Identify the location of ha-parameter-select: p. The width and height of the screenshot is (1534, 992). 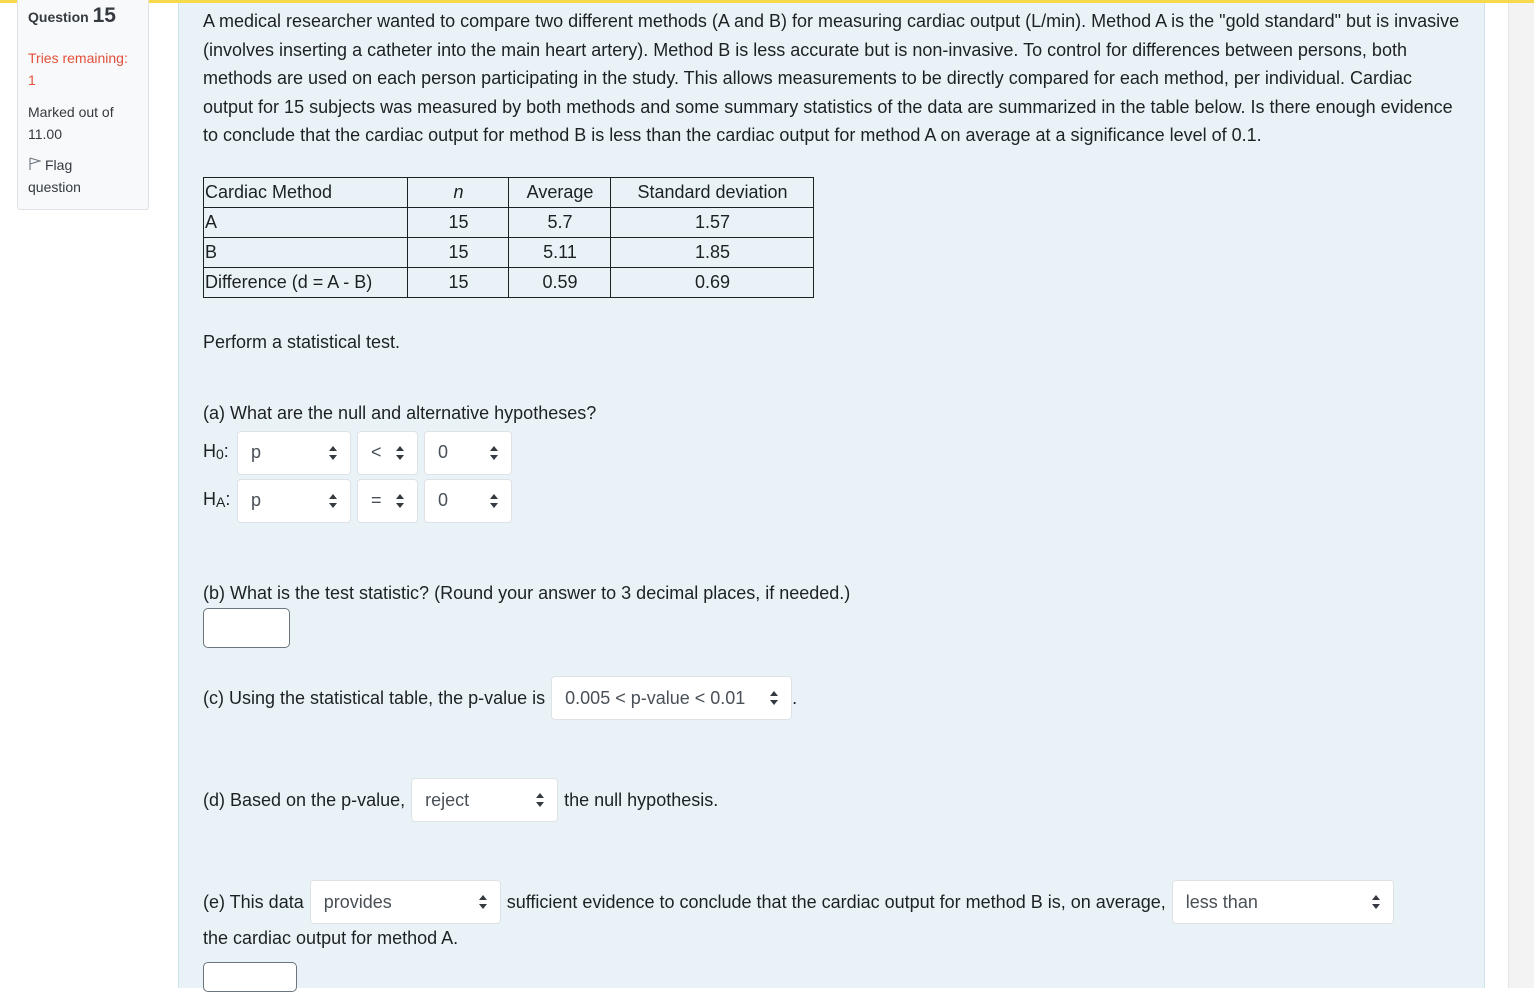
(294, 500).